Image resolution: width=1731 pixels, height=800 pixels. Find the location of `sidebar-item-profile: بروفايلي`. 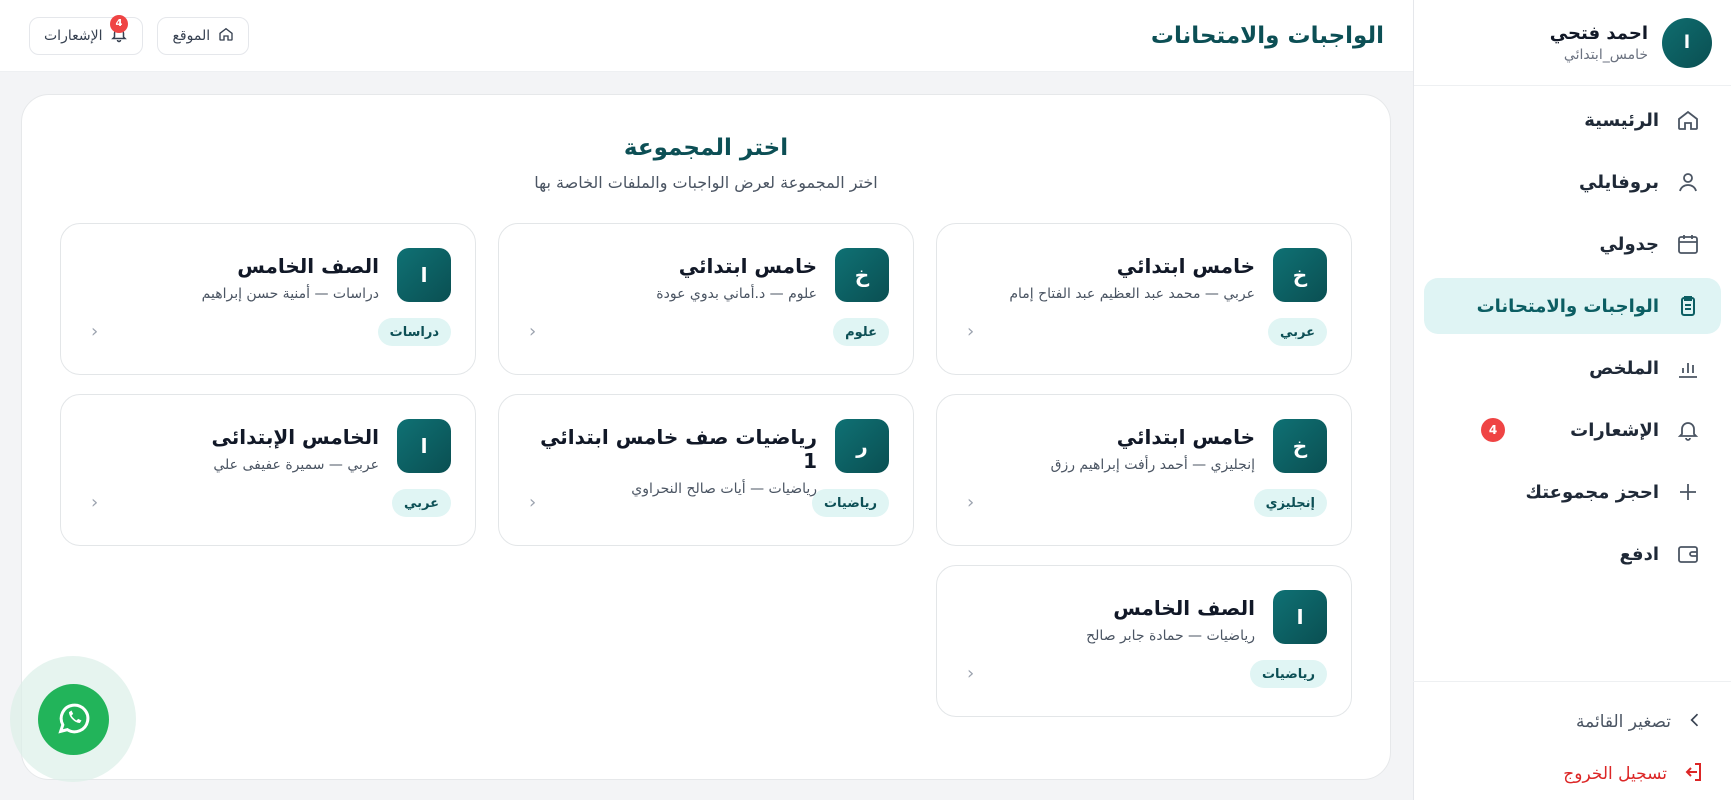

sidebar-item-profile: بروفايلي is located at coordinates (1572, 182).